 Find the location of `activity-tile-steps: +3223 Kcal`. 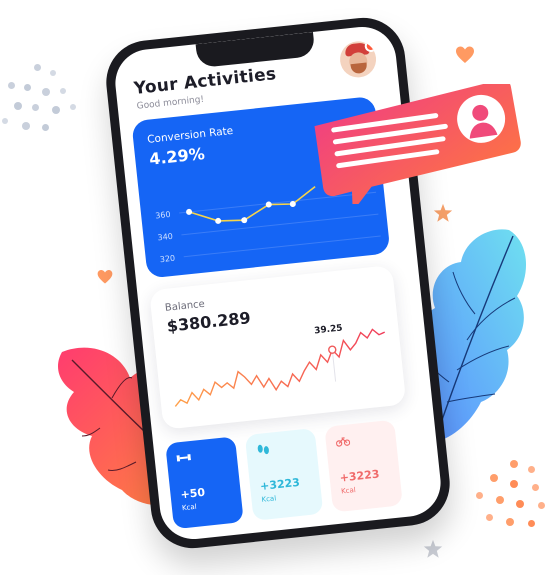

activity-tile-steps: +3223 Kcal is located at coordinates (284, 474).